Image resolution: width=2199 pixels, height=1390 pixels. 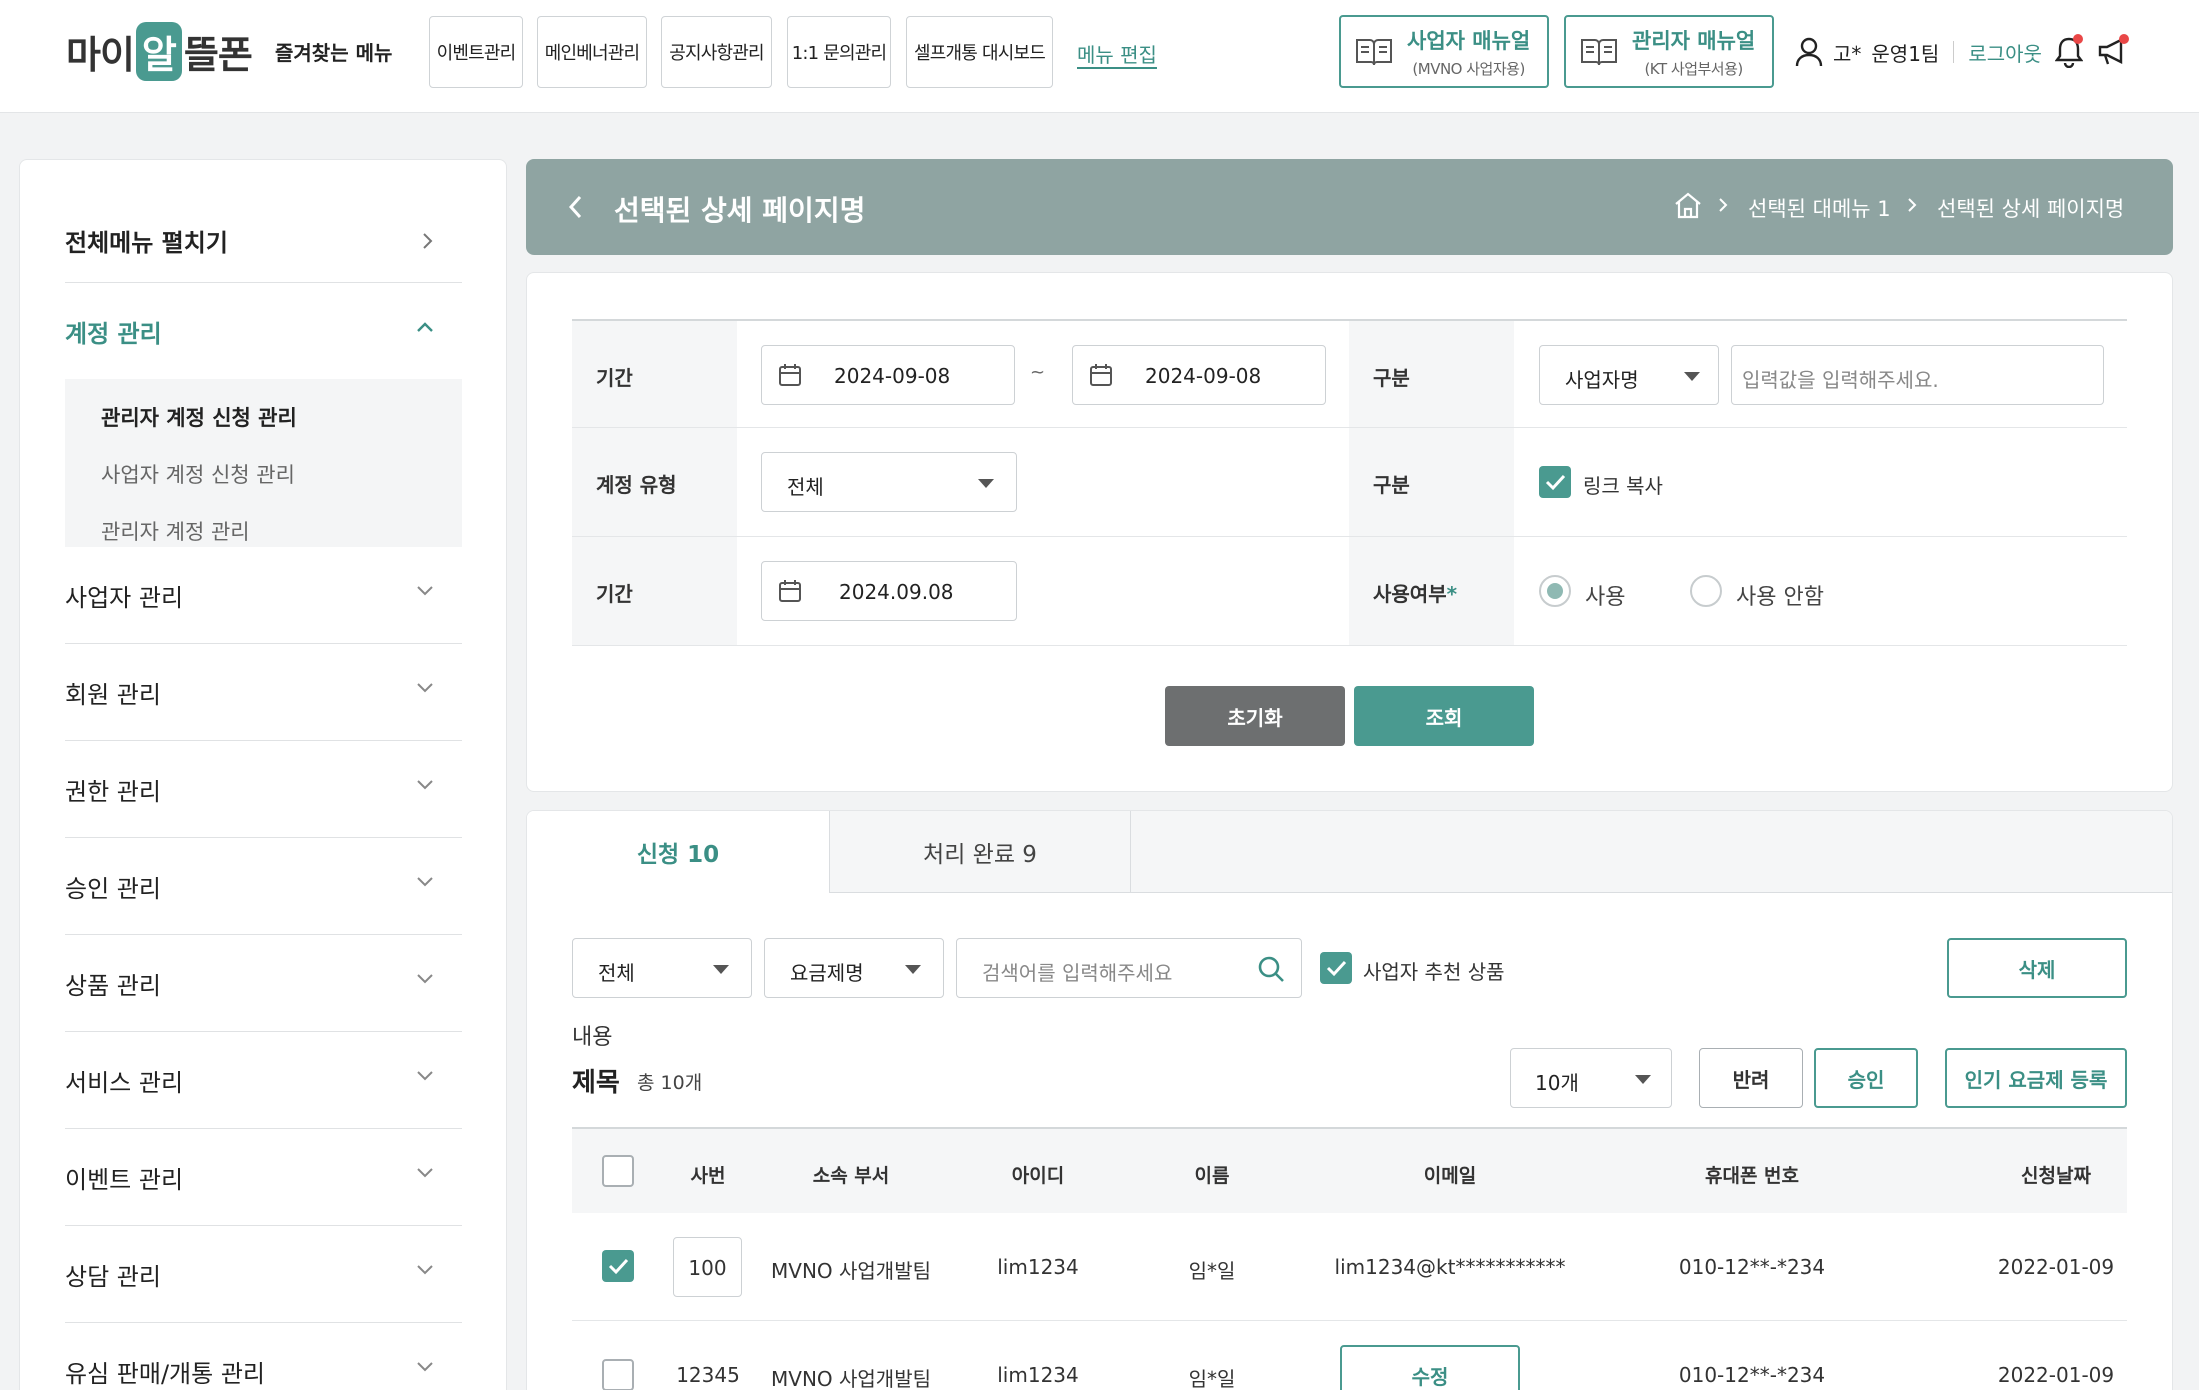 What do you see at coordinates (1780, 597) in the screenshot?
I see `usage-option-no-label: 사용 안함` at bounding box center [1780, 597].